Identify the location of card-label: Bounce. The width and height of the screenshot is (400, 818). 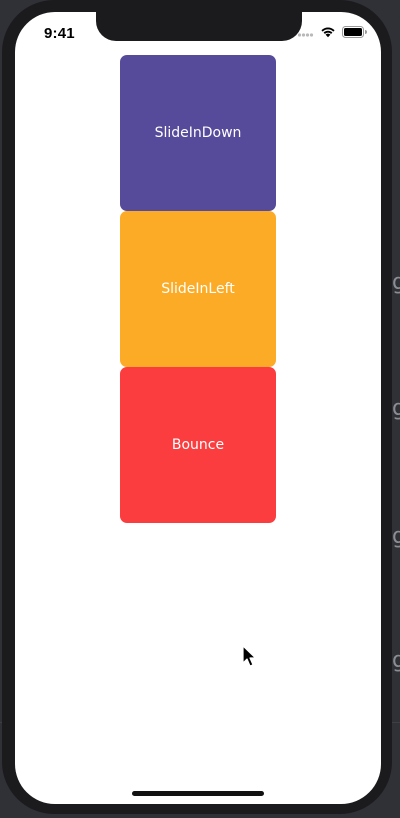
(198, 445).